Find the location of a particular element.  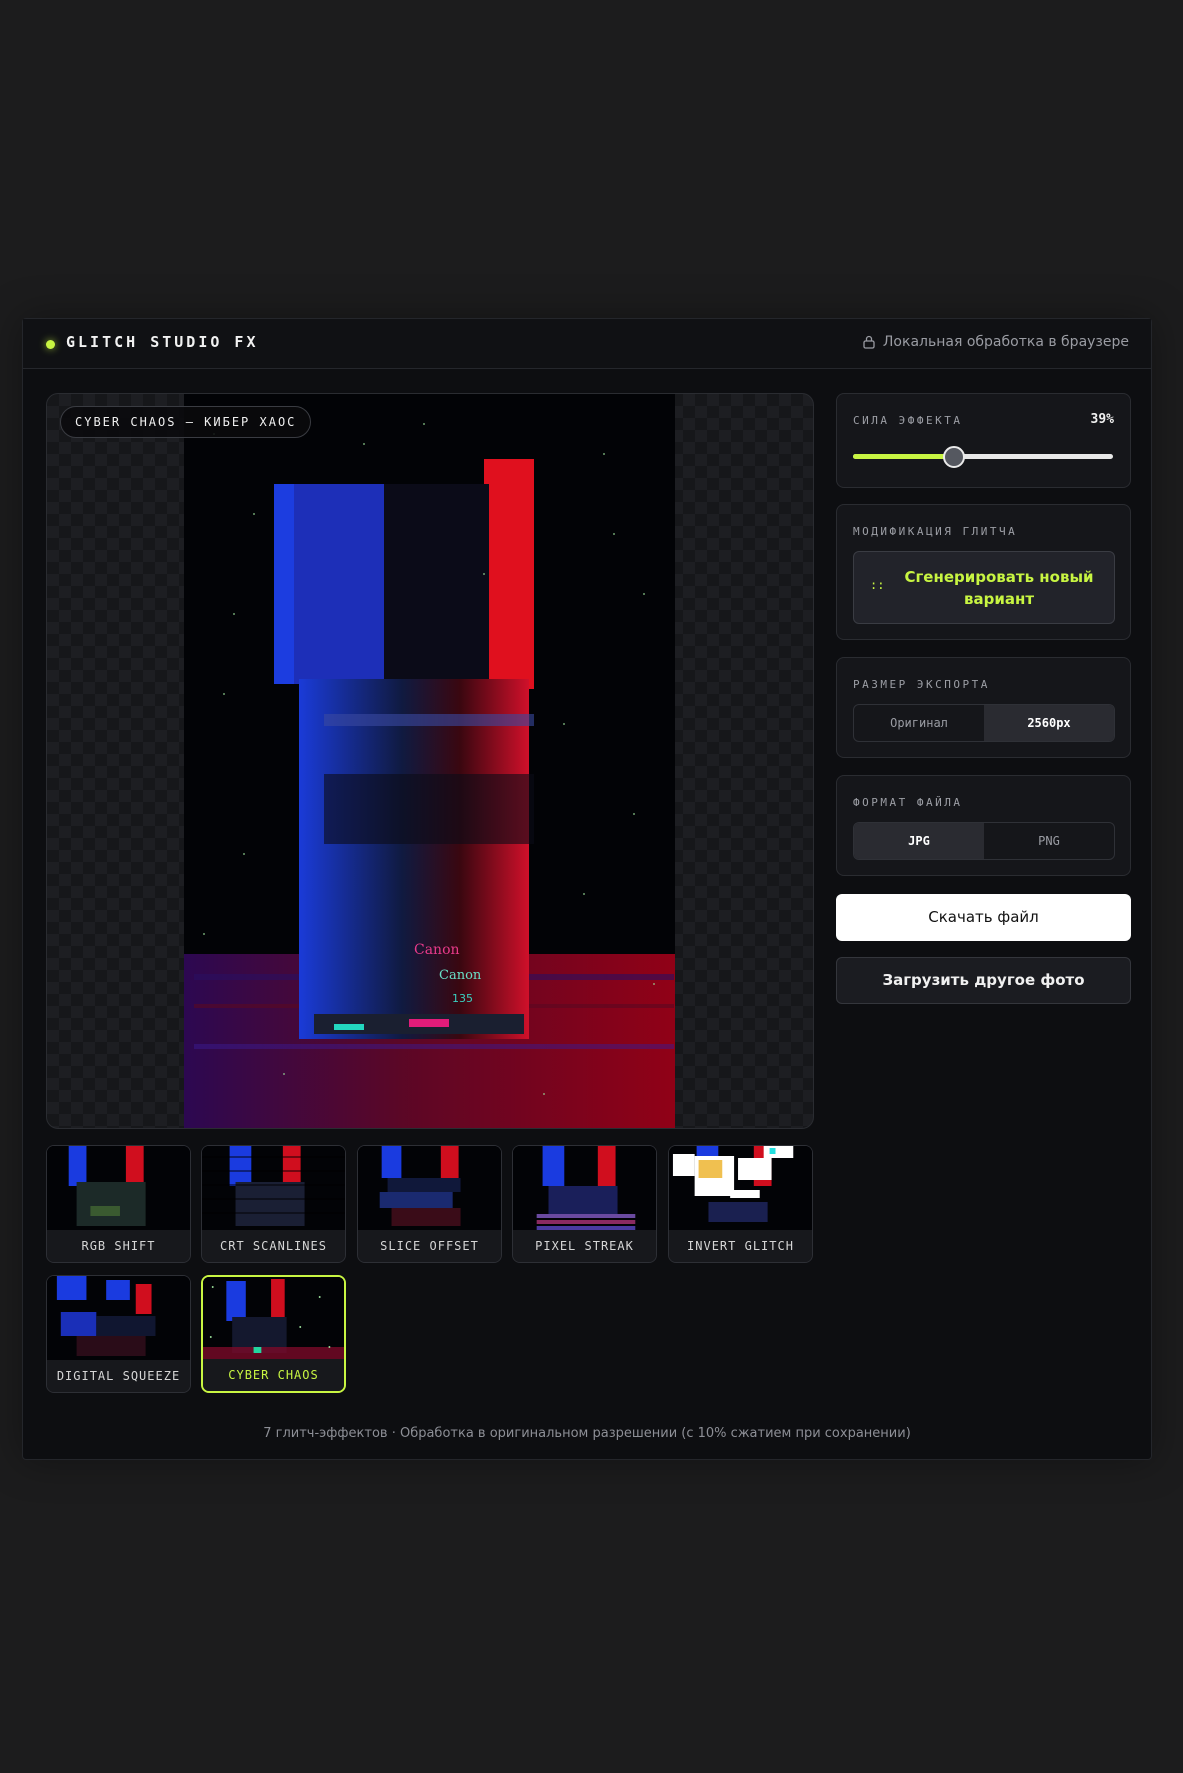

download-button: Скачать файл is located at coordinates (983, 917).